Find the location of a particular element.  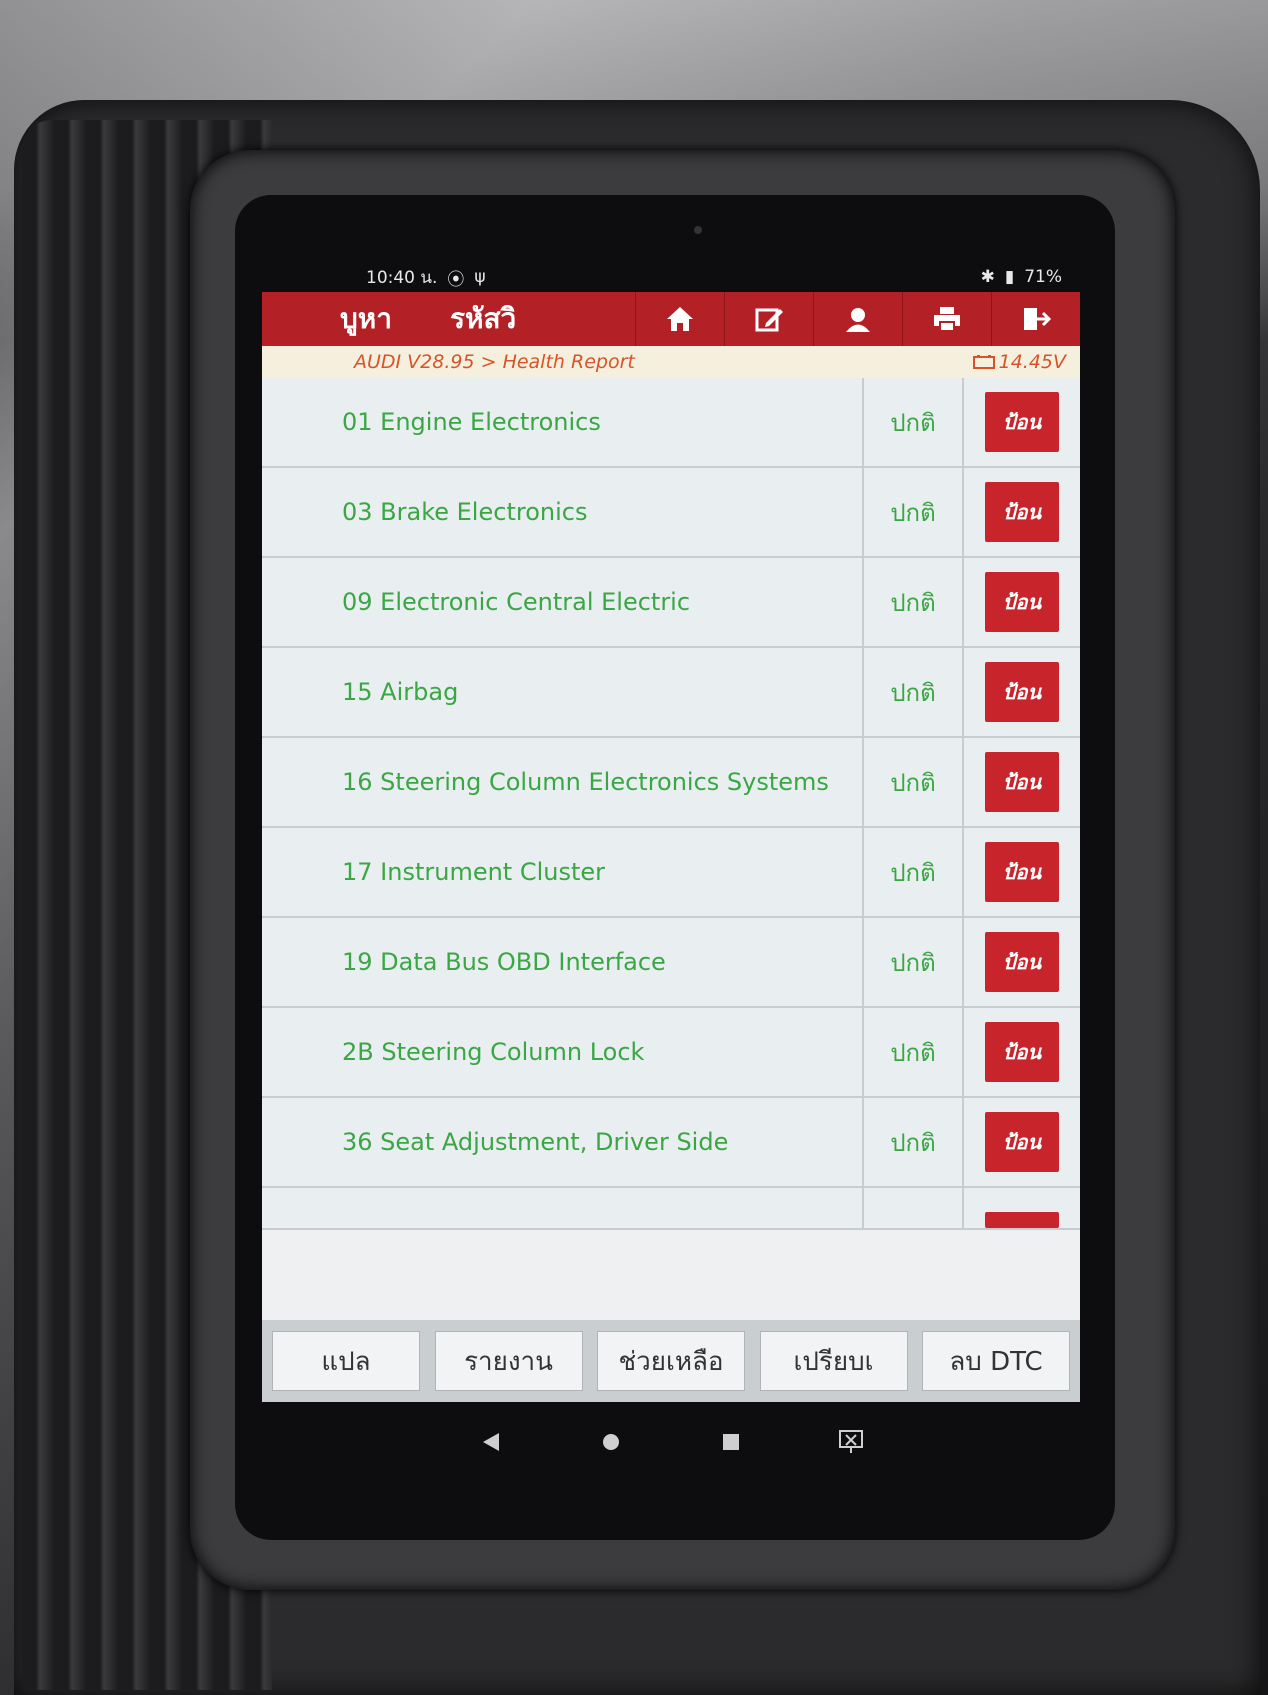

exit-icon is located at coordinates (1037, 319).